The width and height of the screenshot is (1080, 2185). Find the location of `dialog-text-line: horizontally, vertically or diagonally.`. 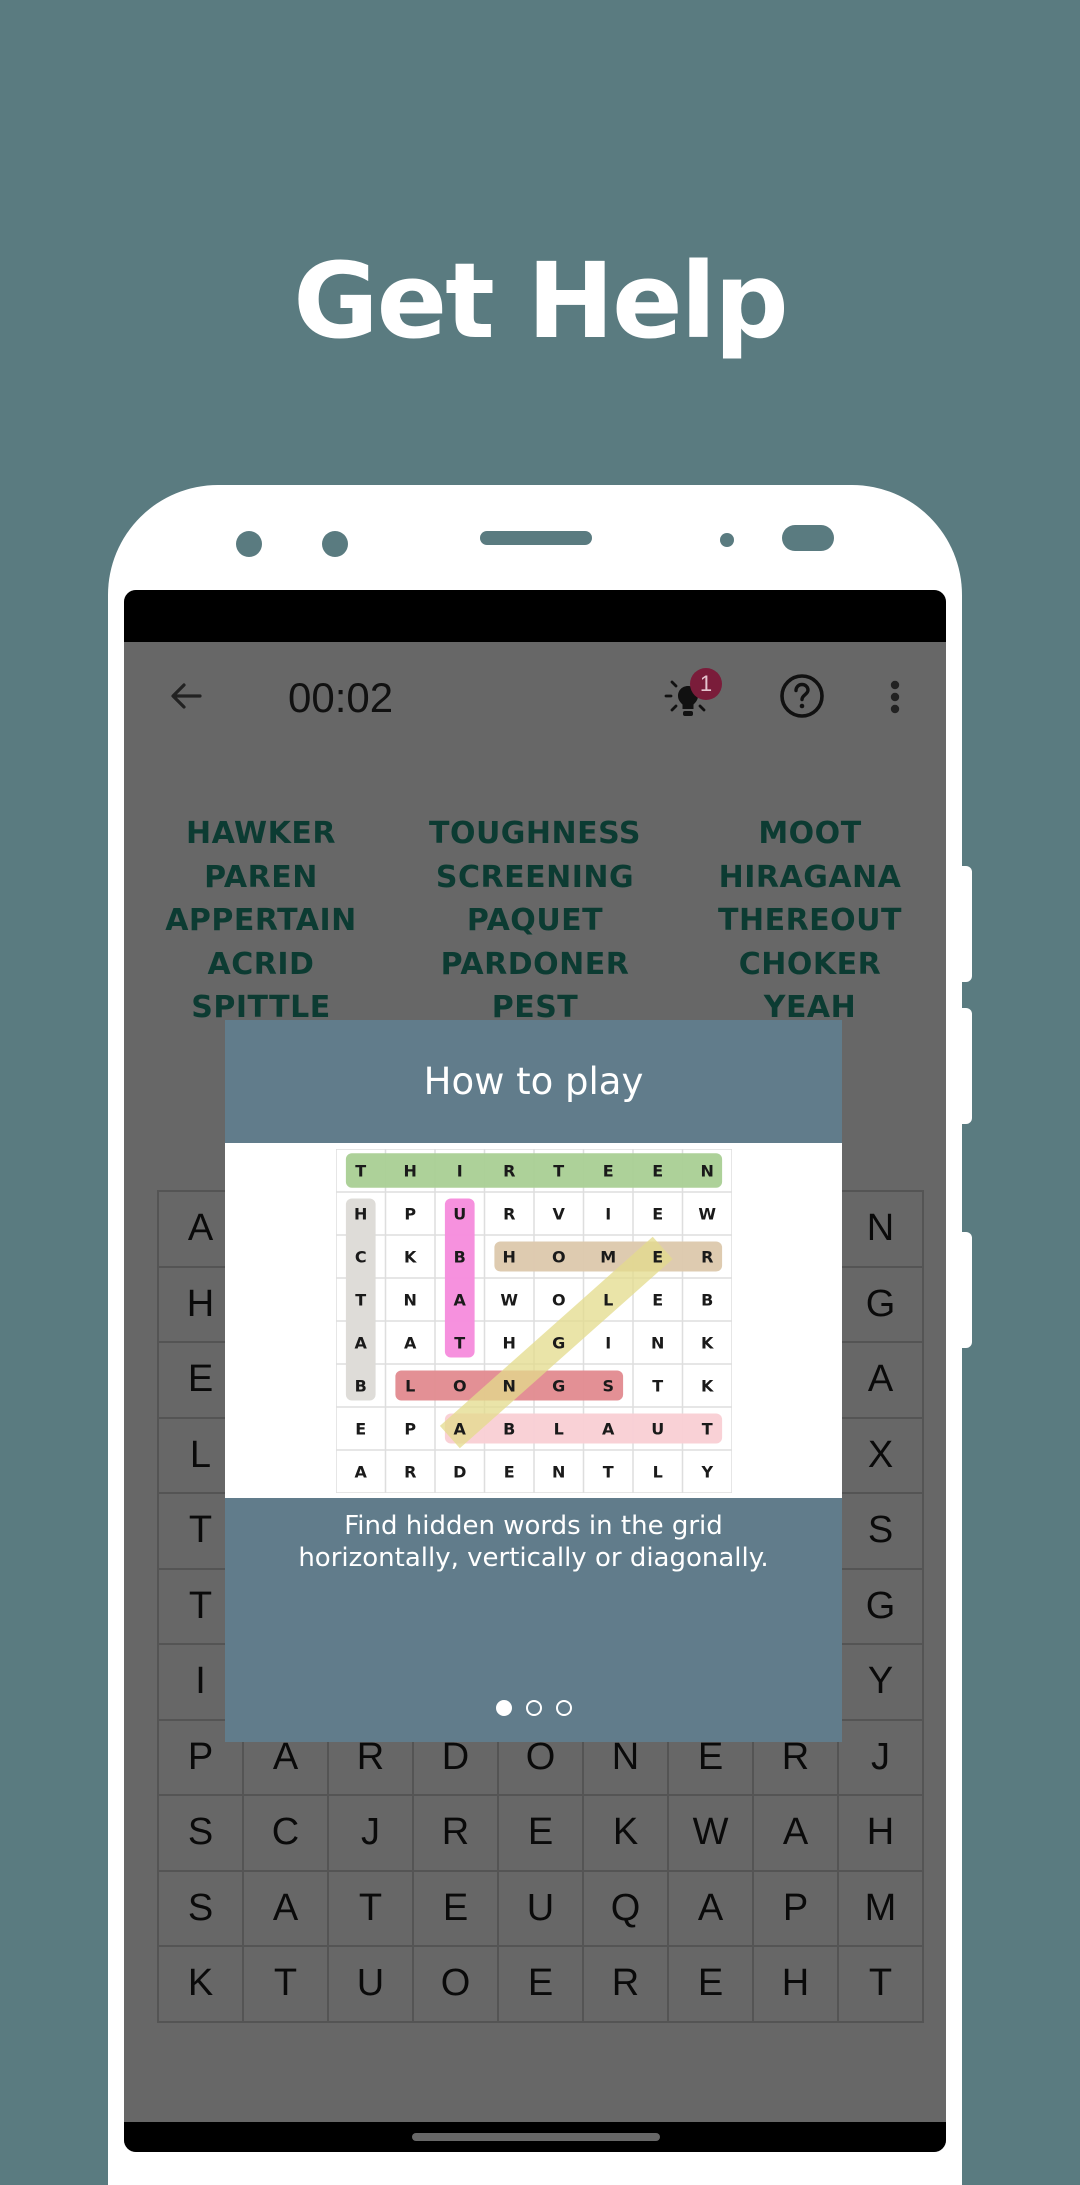

dialog-text-line: horizontally, vertically or diagonally. is located at coordinates (533, 1558).